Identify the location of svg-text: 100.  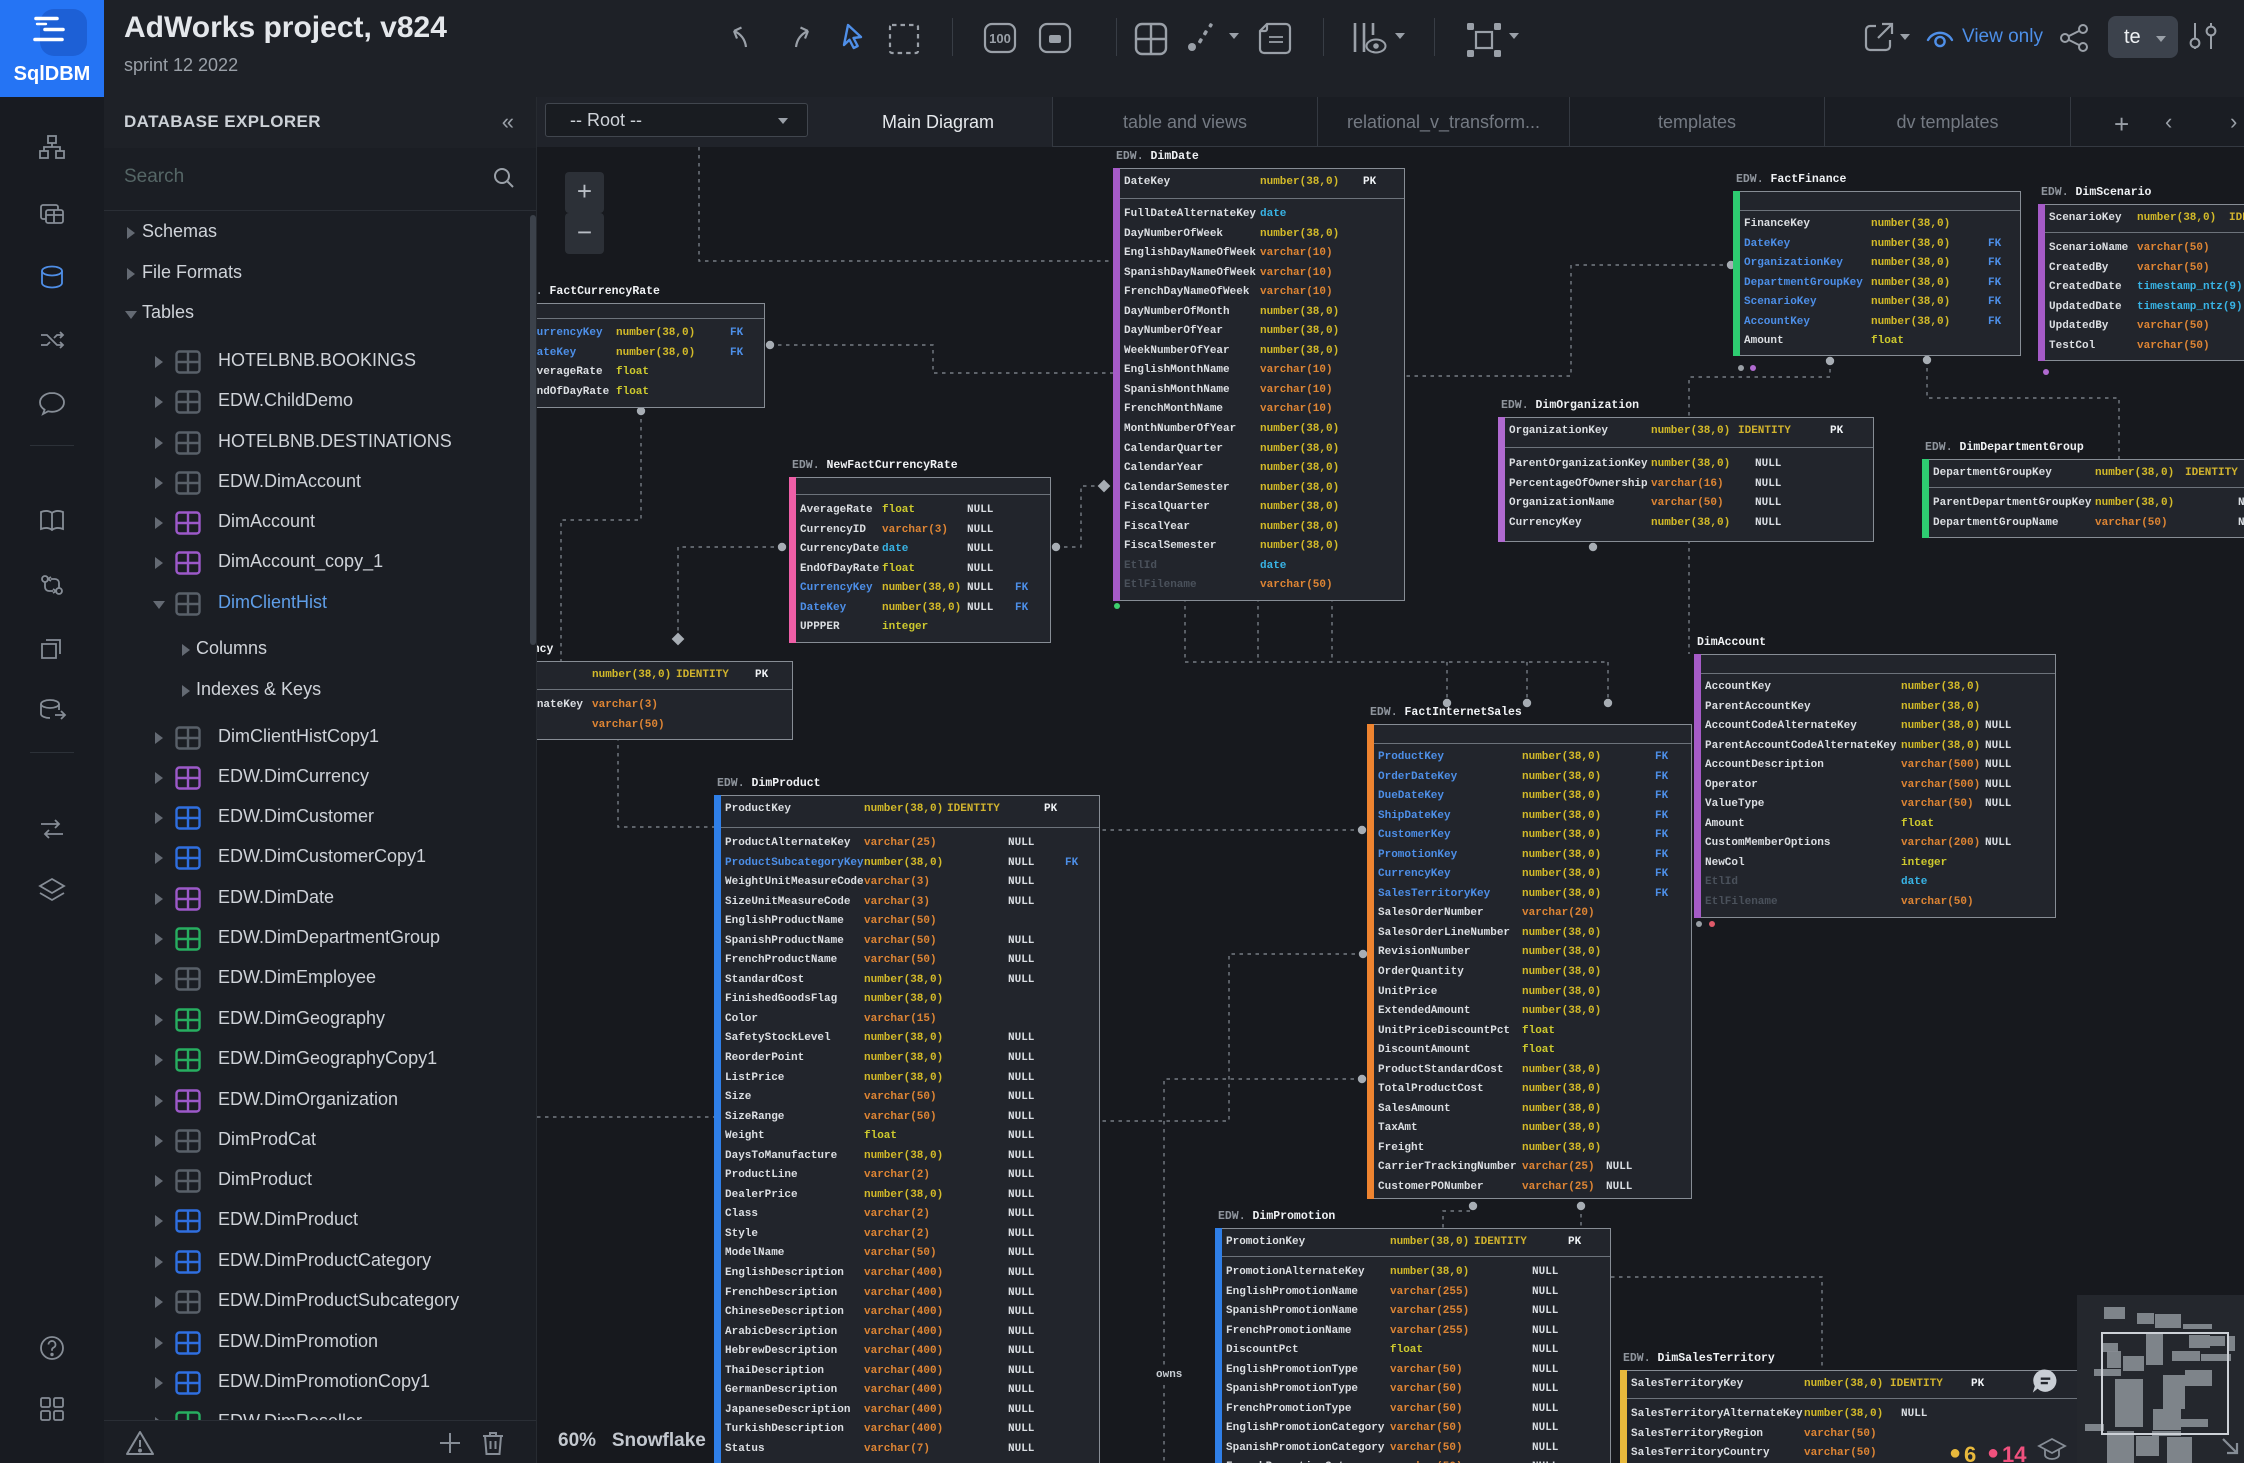
(1000, 38).